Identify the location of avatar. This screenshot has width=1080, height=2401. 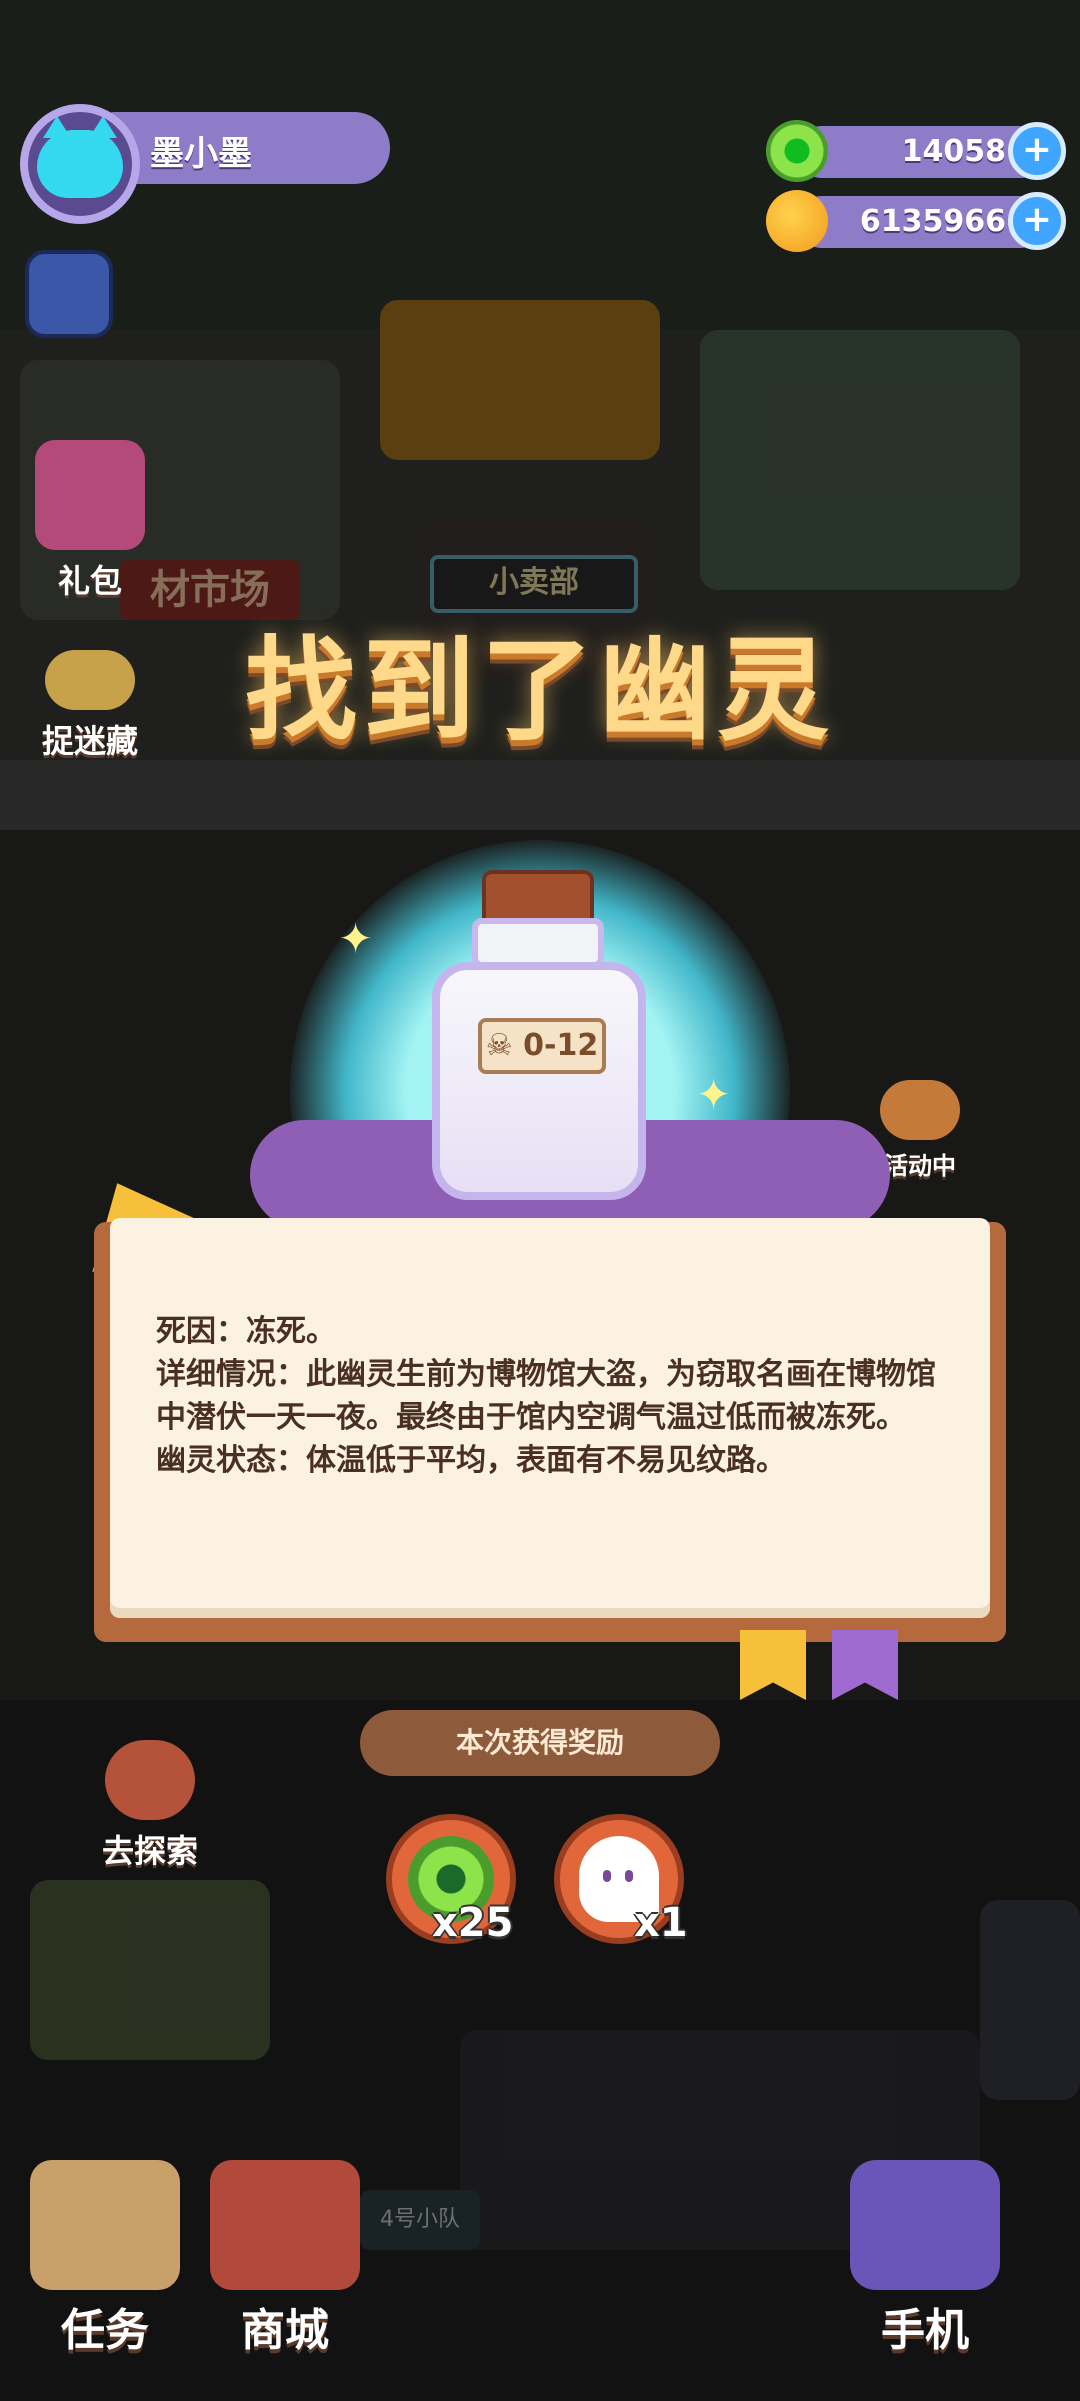
(80, 164).